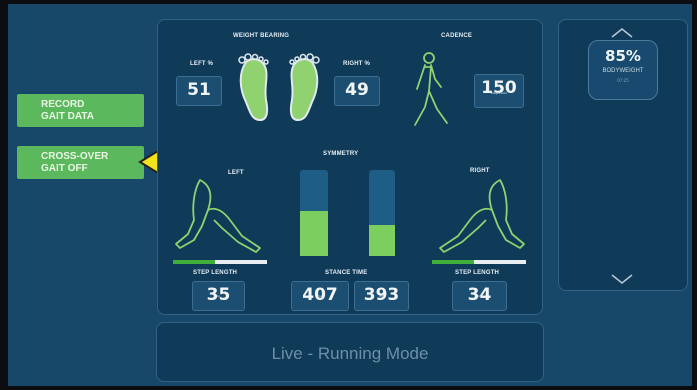 The height and width of the screenshot is (390, 697). I want to click on step-length-right-box: 34 in, so click(479, 296).